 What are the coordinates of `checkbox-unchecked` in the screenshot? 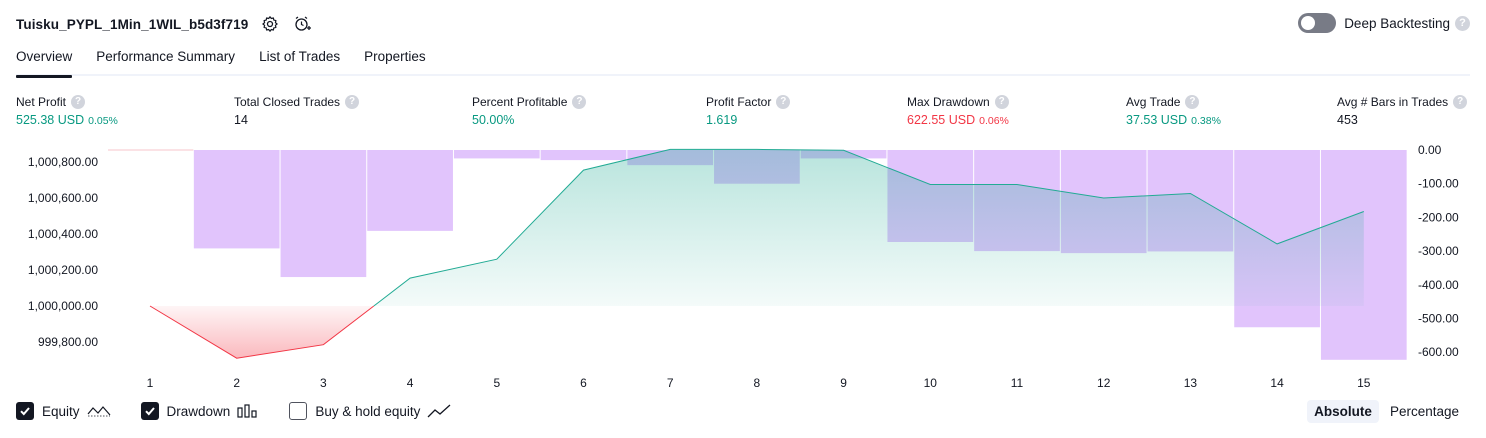 It's located at (298, 411).